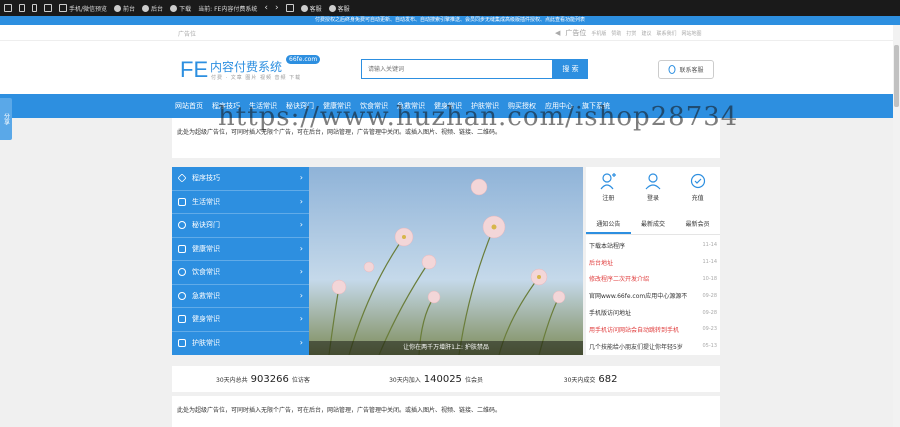 This screenshot has width=900, height=427. Describe the element at coordinates (896, 76) in the screenshot. I see `scrollbar-thumb` at that location.